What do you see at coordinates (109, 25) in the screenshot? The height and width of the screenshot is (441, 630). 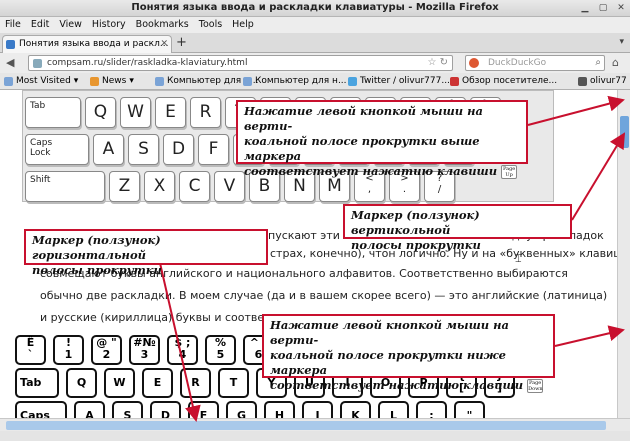 I see `menu-history: History` at bounding box center [109, 25].